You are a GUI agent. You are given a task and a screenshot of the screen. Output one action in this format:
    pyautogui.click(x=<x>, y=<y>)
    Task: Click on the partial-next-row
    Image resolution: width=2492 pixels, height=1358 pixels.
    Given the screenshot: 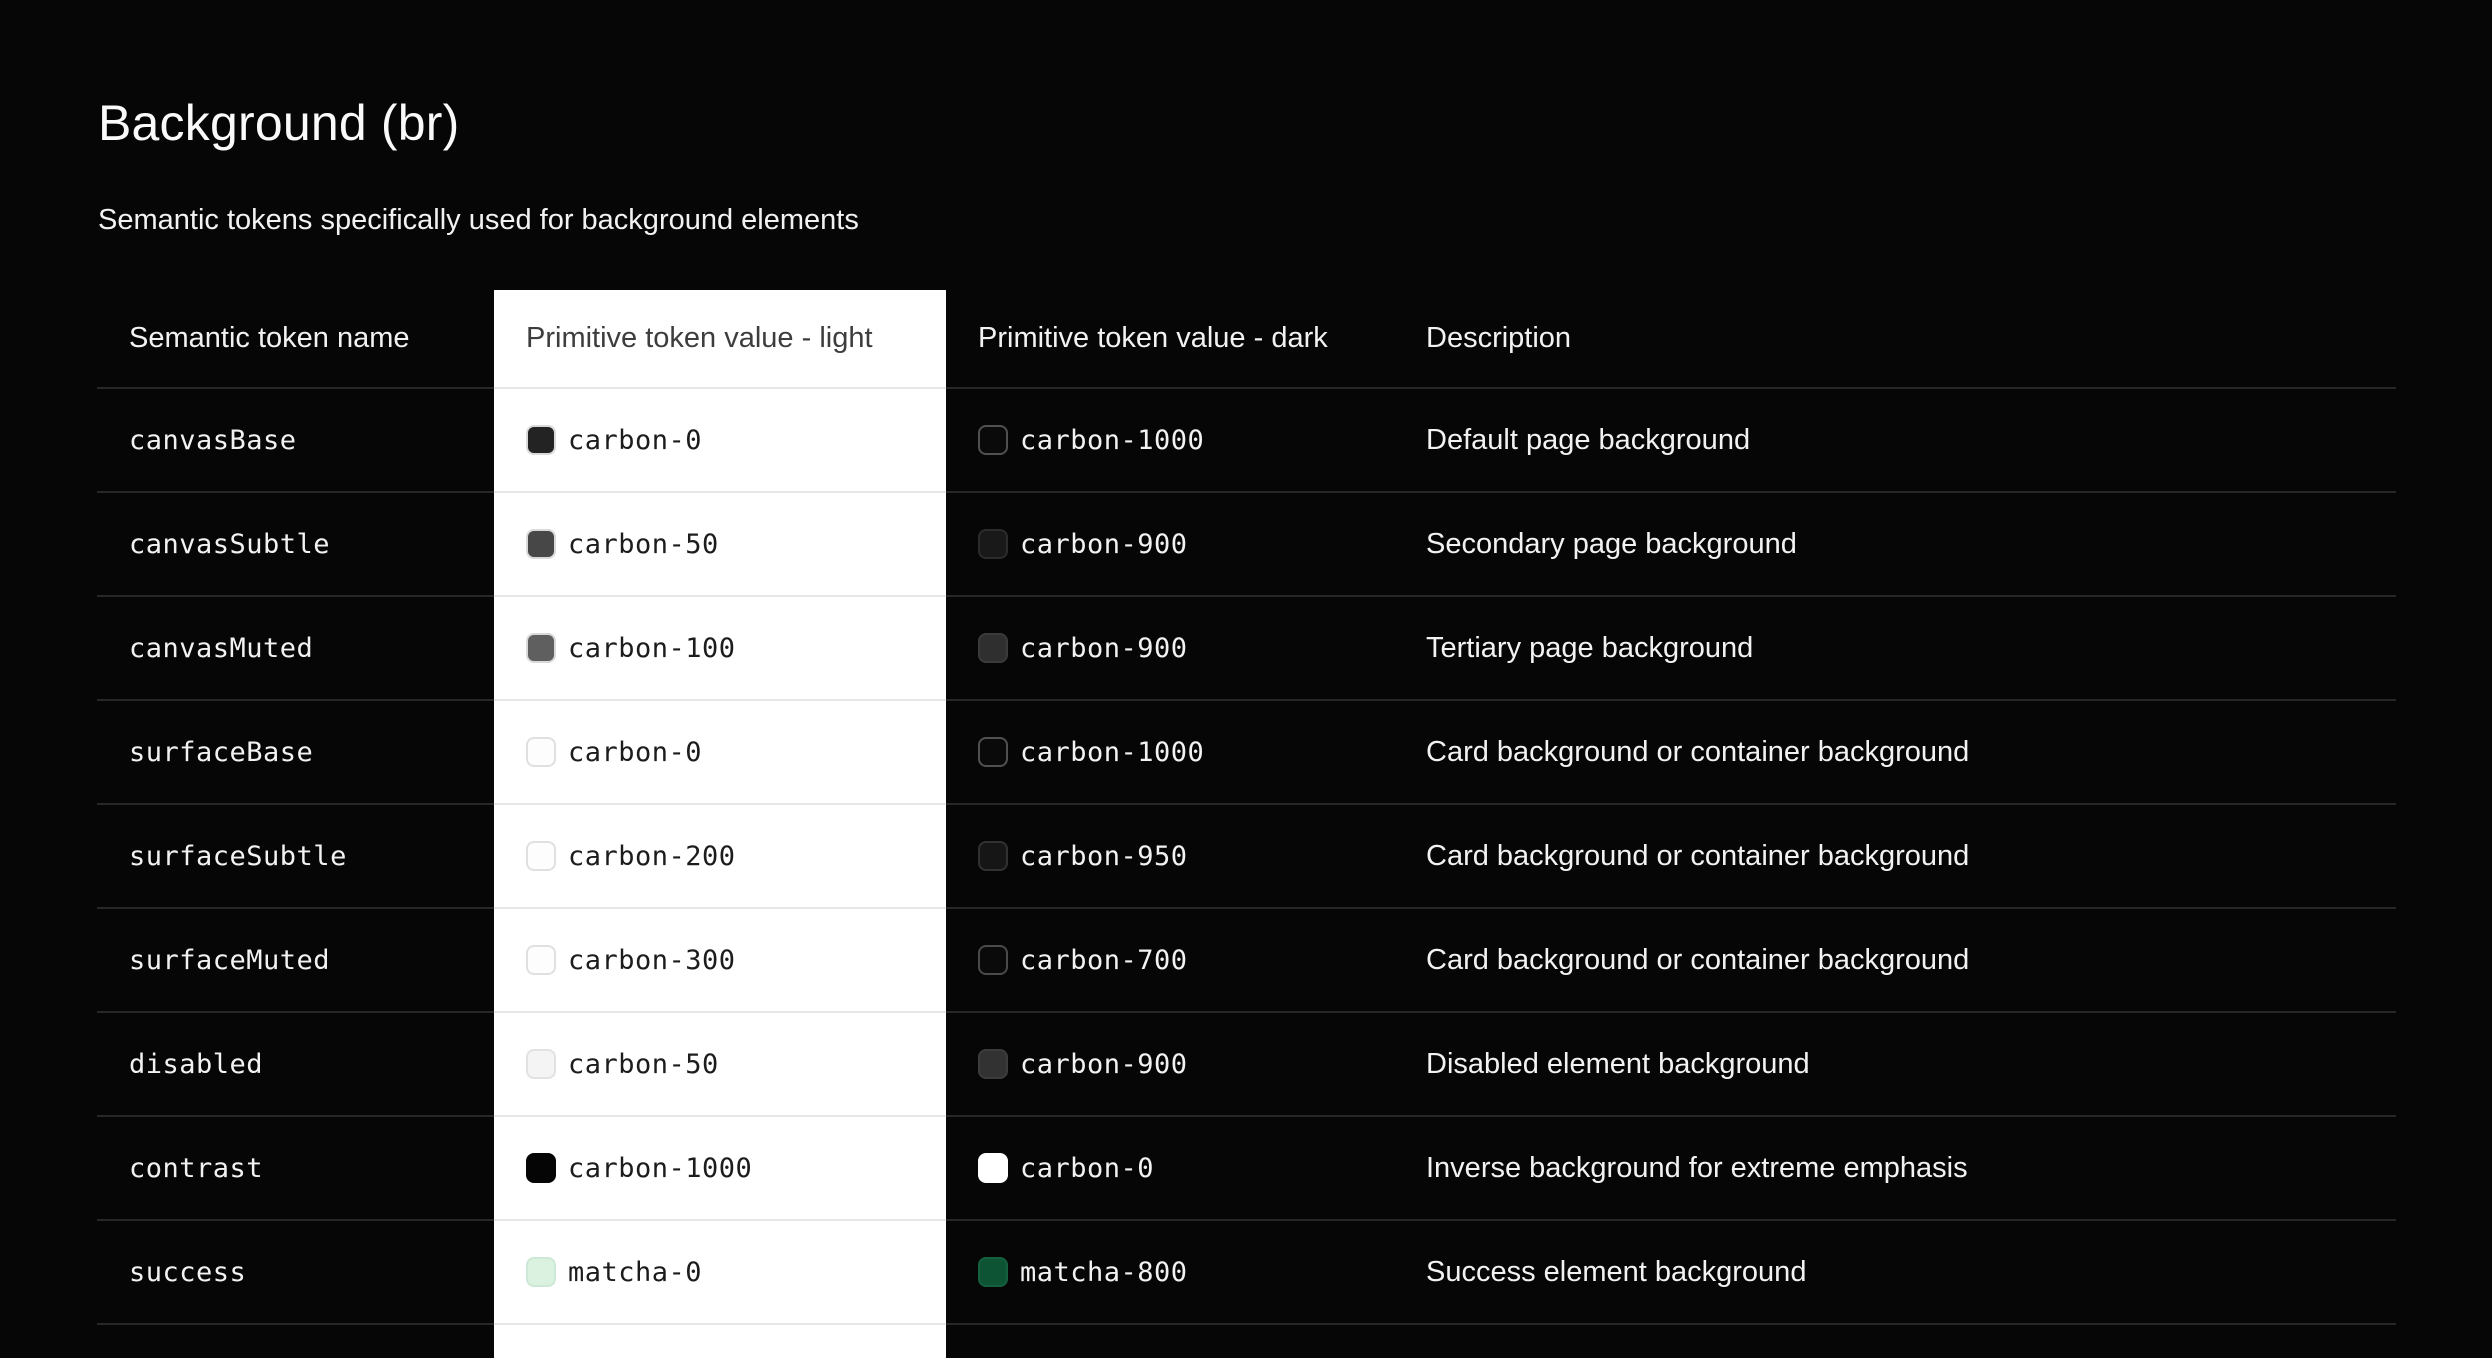 What is the action you would take?
    pyautogui.click(x=1246, y=1341)
    